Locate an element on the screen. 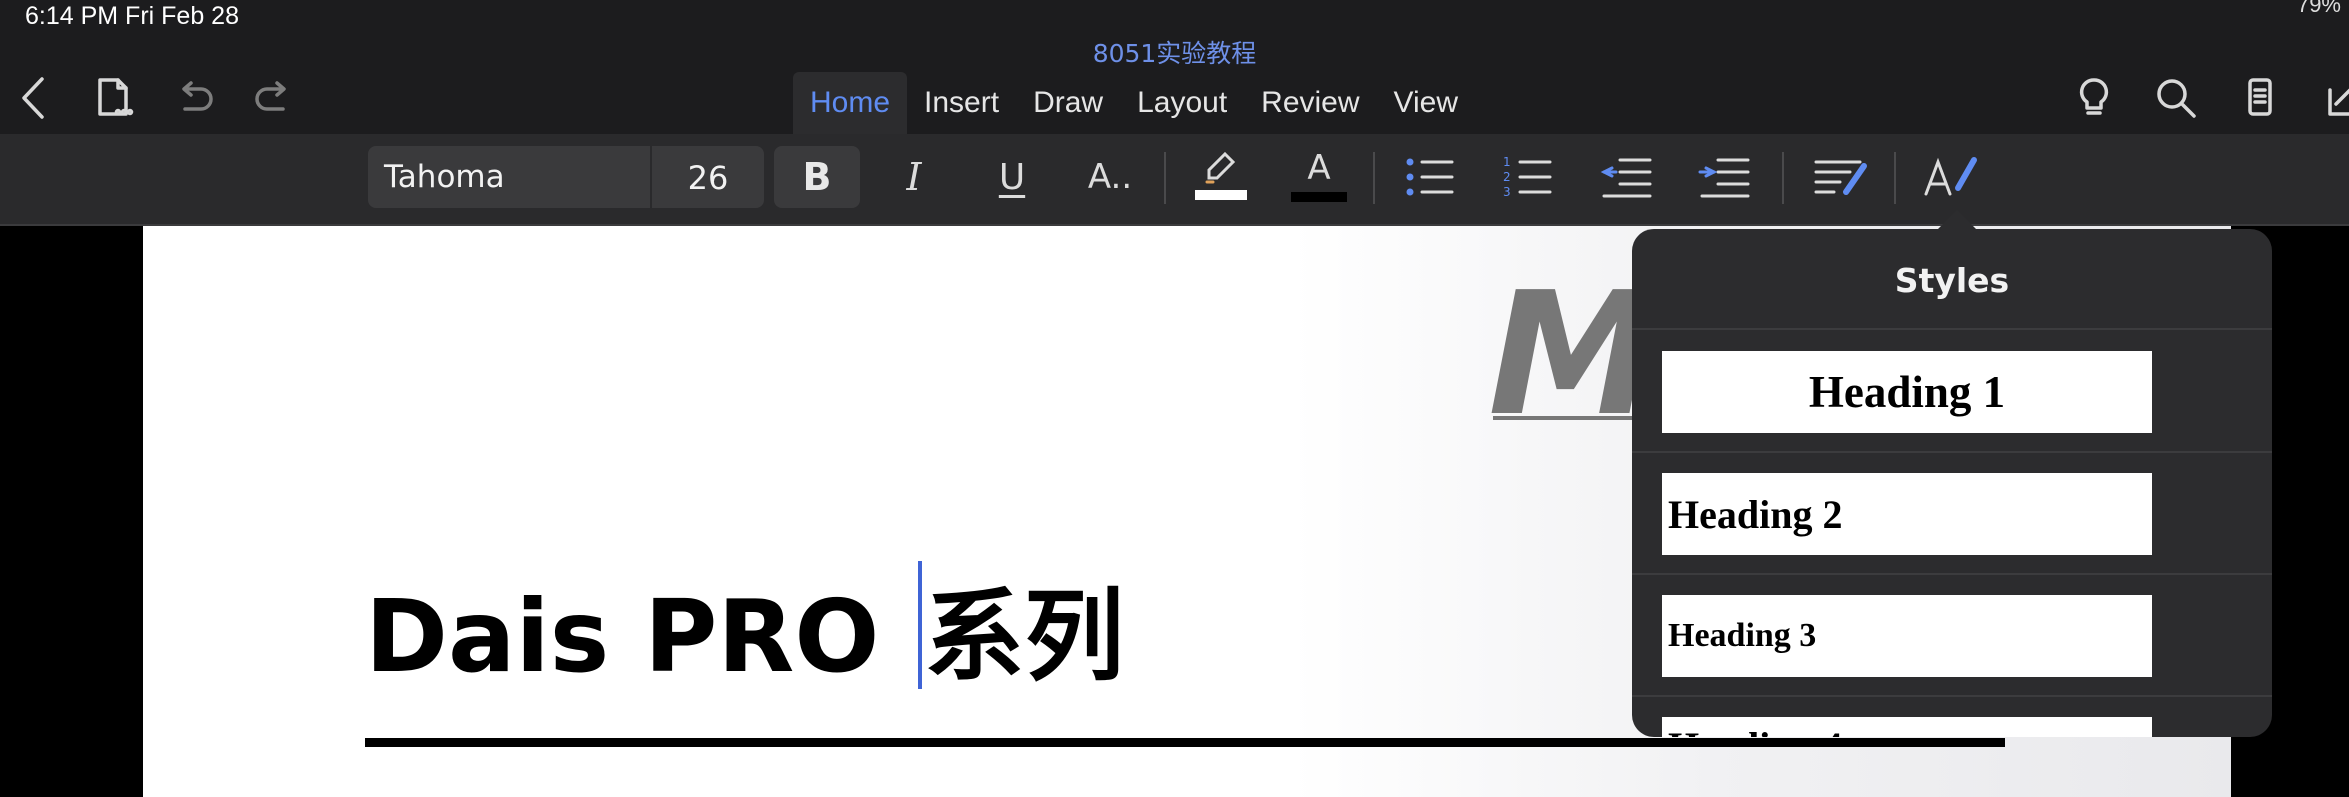 The height and width of the screenshot is (797, 2349). bold-button: B is located at coordinates (817, 177).